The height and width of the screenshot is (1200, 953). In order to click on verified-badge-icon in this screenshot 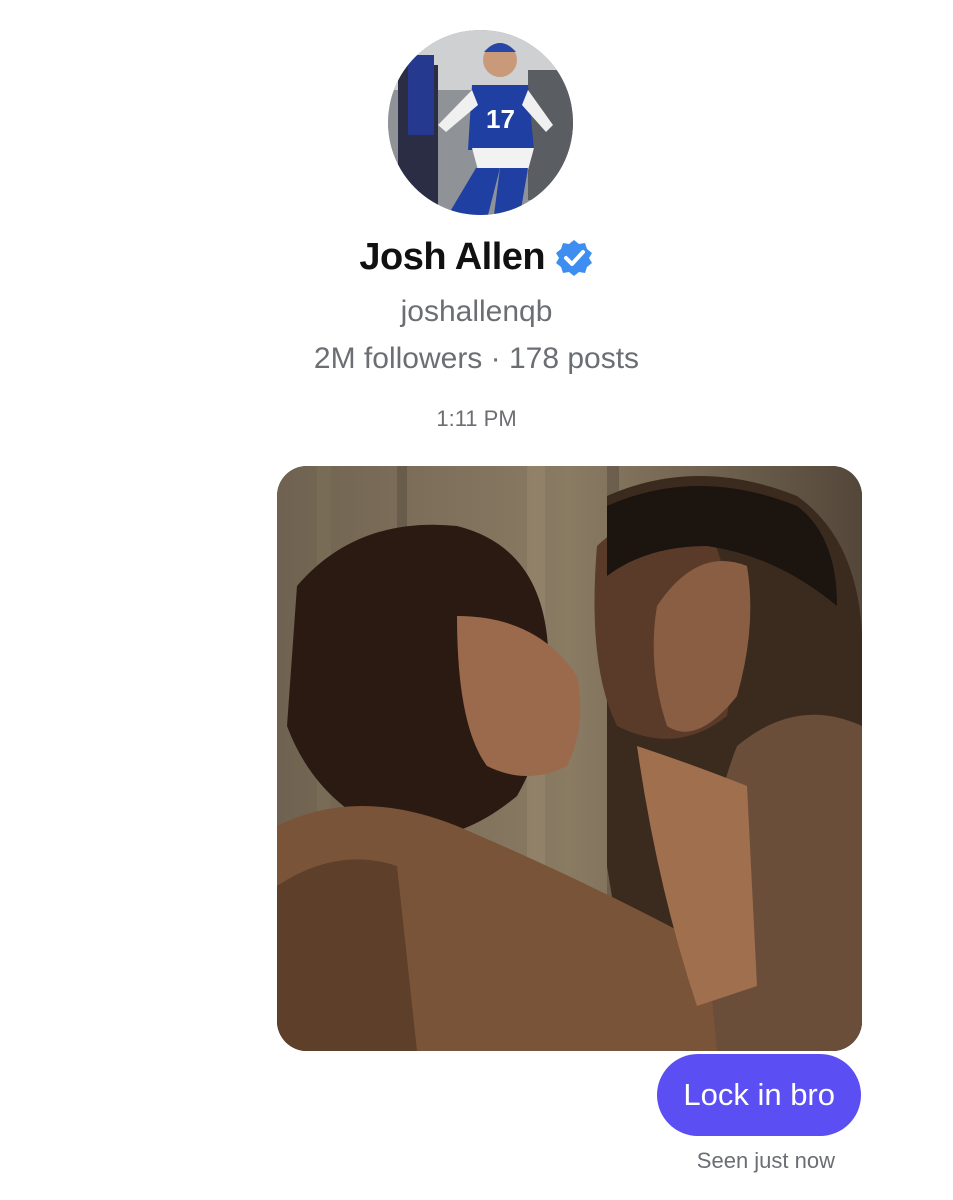, I will do `click(573, 257)`.